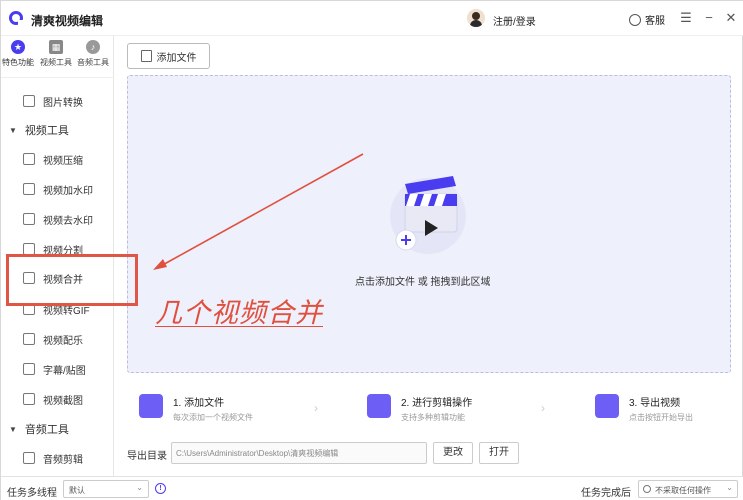 This screenshot has width=743, height=500. What do you see at coordinates (606, 493) in the screenshot?
I see `after-task-label: 任务完成后` at bounding box center [606, 493].